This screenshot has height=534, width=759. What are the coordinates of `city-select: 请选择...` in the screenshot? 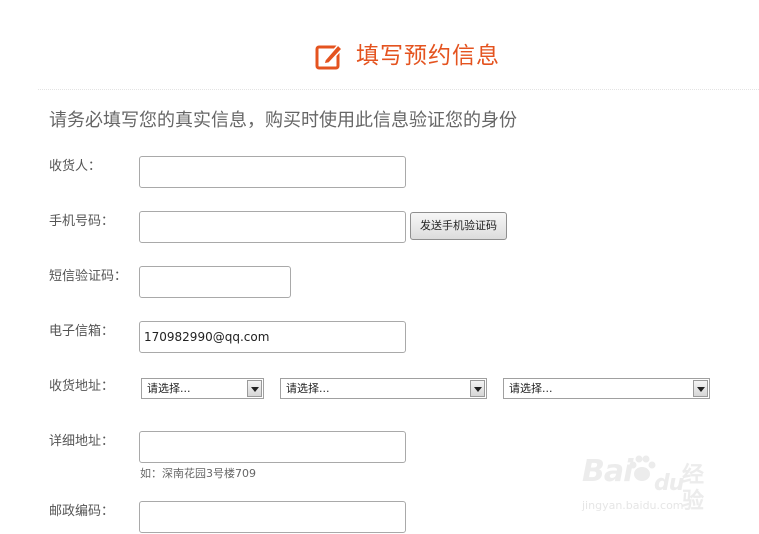 It's located at (383, 388).